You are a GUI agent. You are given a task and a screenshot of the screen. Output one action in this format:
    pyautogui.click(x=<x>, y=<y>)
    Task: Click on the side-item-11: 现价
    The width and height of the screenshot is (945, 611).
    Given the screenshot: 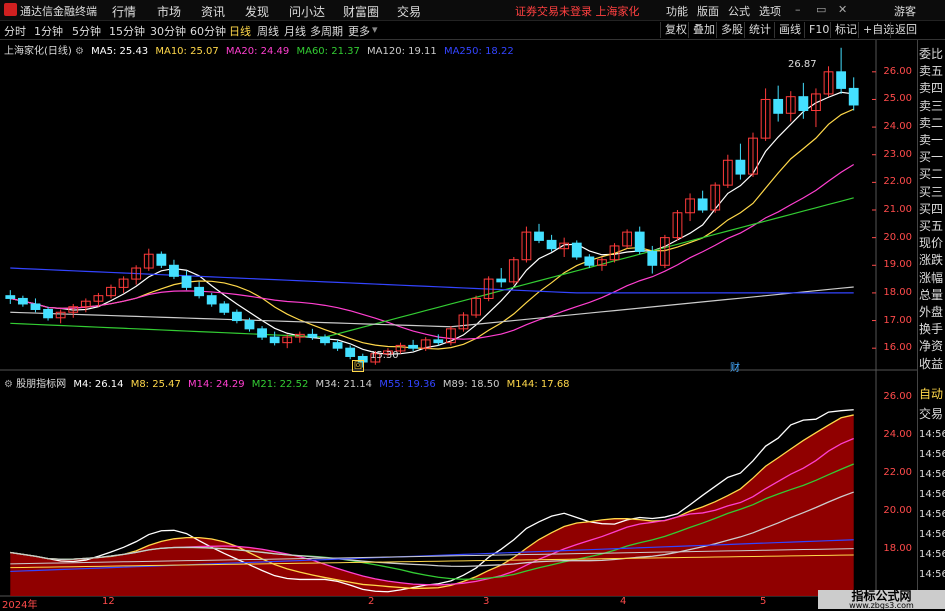 What is the action you would take?
    pyautogui.click(x=932, y=243)
    